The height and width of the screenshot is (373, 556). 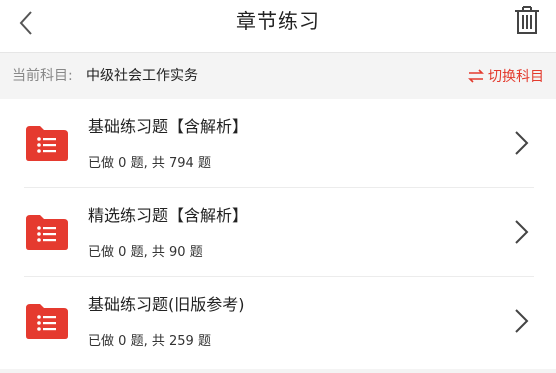 What do you see at coordinates (278, 76) in the screenshot?
I see `subject-bar: 当前科目: 中级社会工作实务 切换科目` at bounding box center [278, 76].